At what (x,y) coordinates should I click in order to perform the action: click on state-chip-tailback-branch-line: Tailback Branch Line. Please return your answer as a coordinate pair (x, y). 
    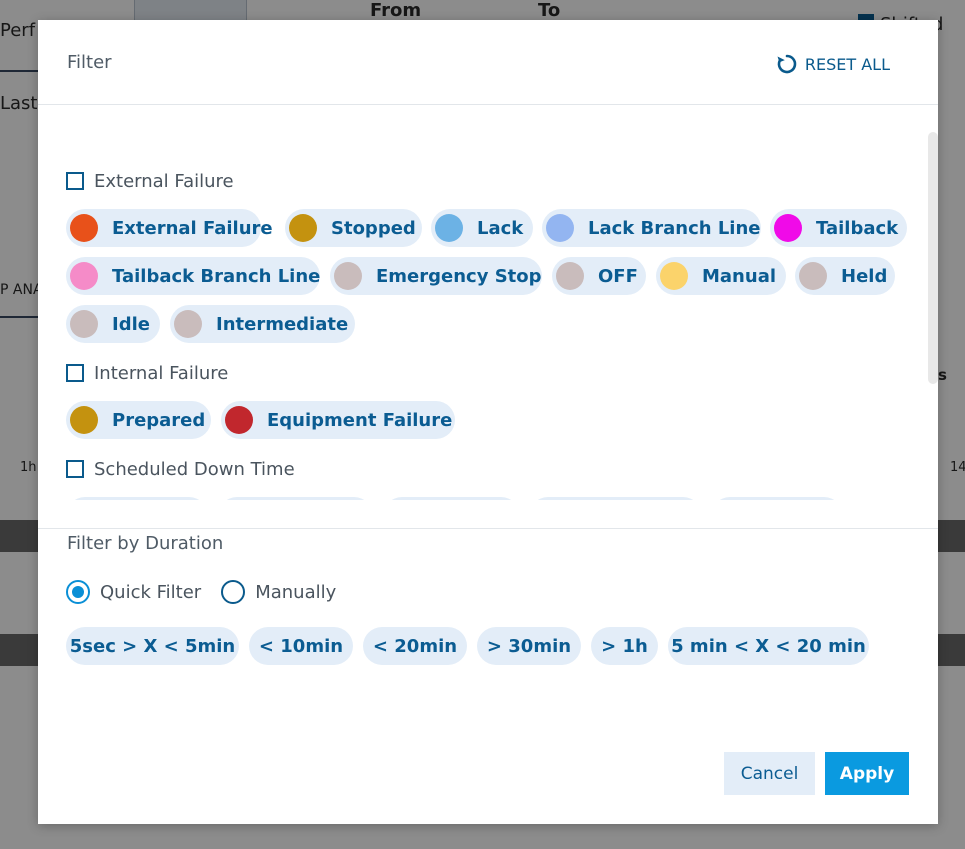
    Looking at the image, I should click on (193, 276).